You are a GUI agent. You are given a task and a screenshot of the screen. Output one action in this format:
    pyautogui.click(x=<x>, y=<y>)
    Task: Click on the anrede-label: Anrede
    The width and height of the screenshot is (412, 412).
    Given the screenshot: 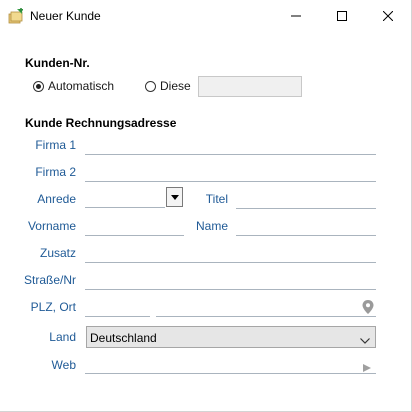 What is the action you would take?
    pyautogui.click(x=56, y=199)
    